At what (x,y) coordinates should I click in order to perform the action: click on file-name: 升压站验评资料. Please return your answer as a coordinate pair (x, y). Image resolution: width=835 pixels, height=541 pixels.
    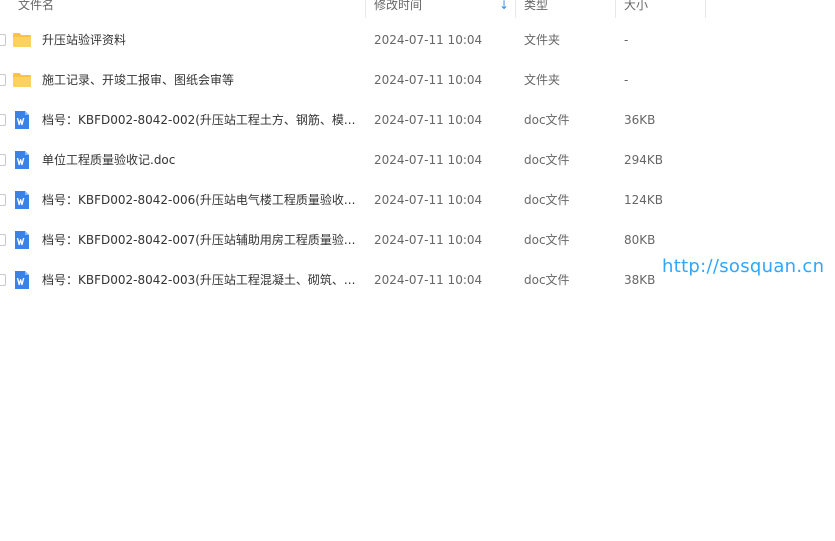
    Looking at the image, I should click on (84, 40).